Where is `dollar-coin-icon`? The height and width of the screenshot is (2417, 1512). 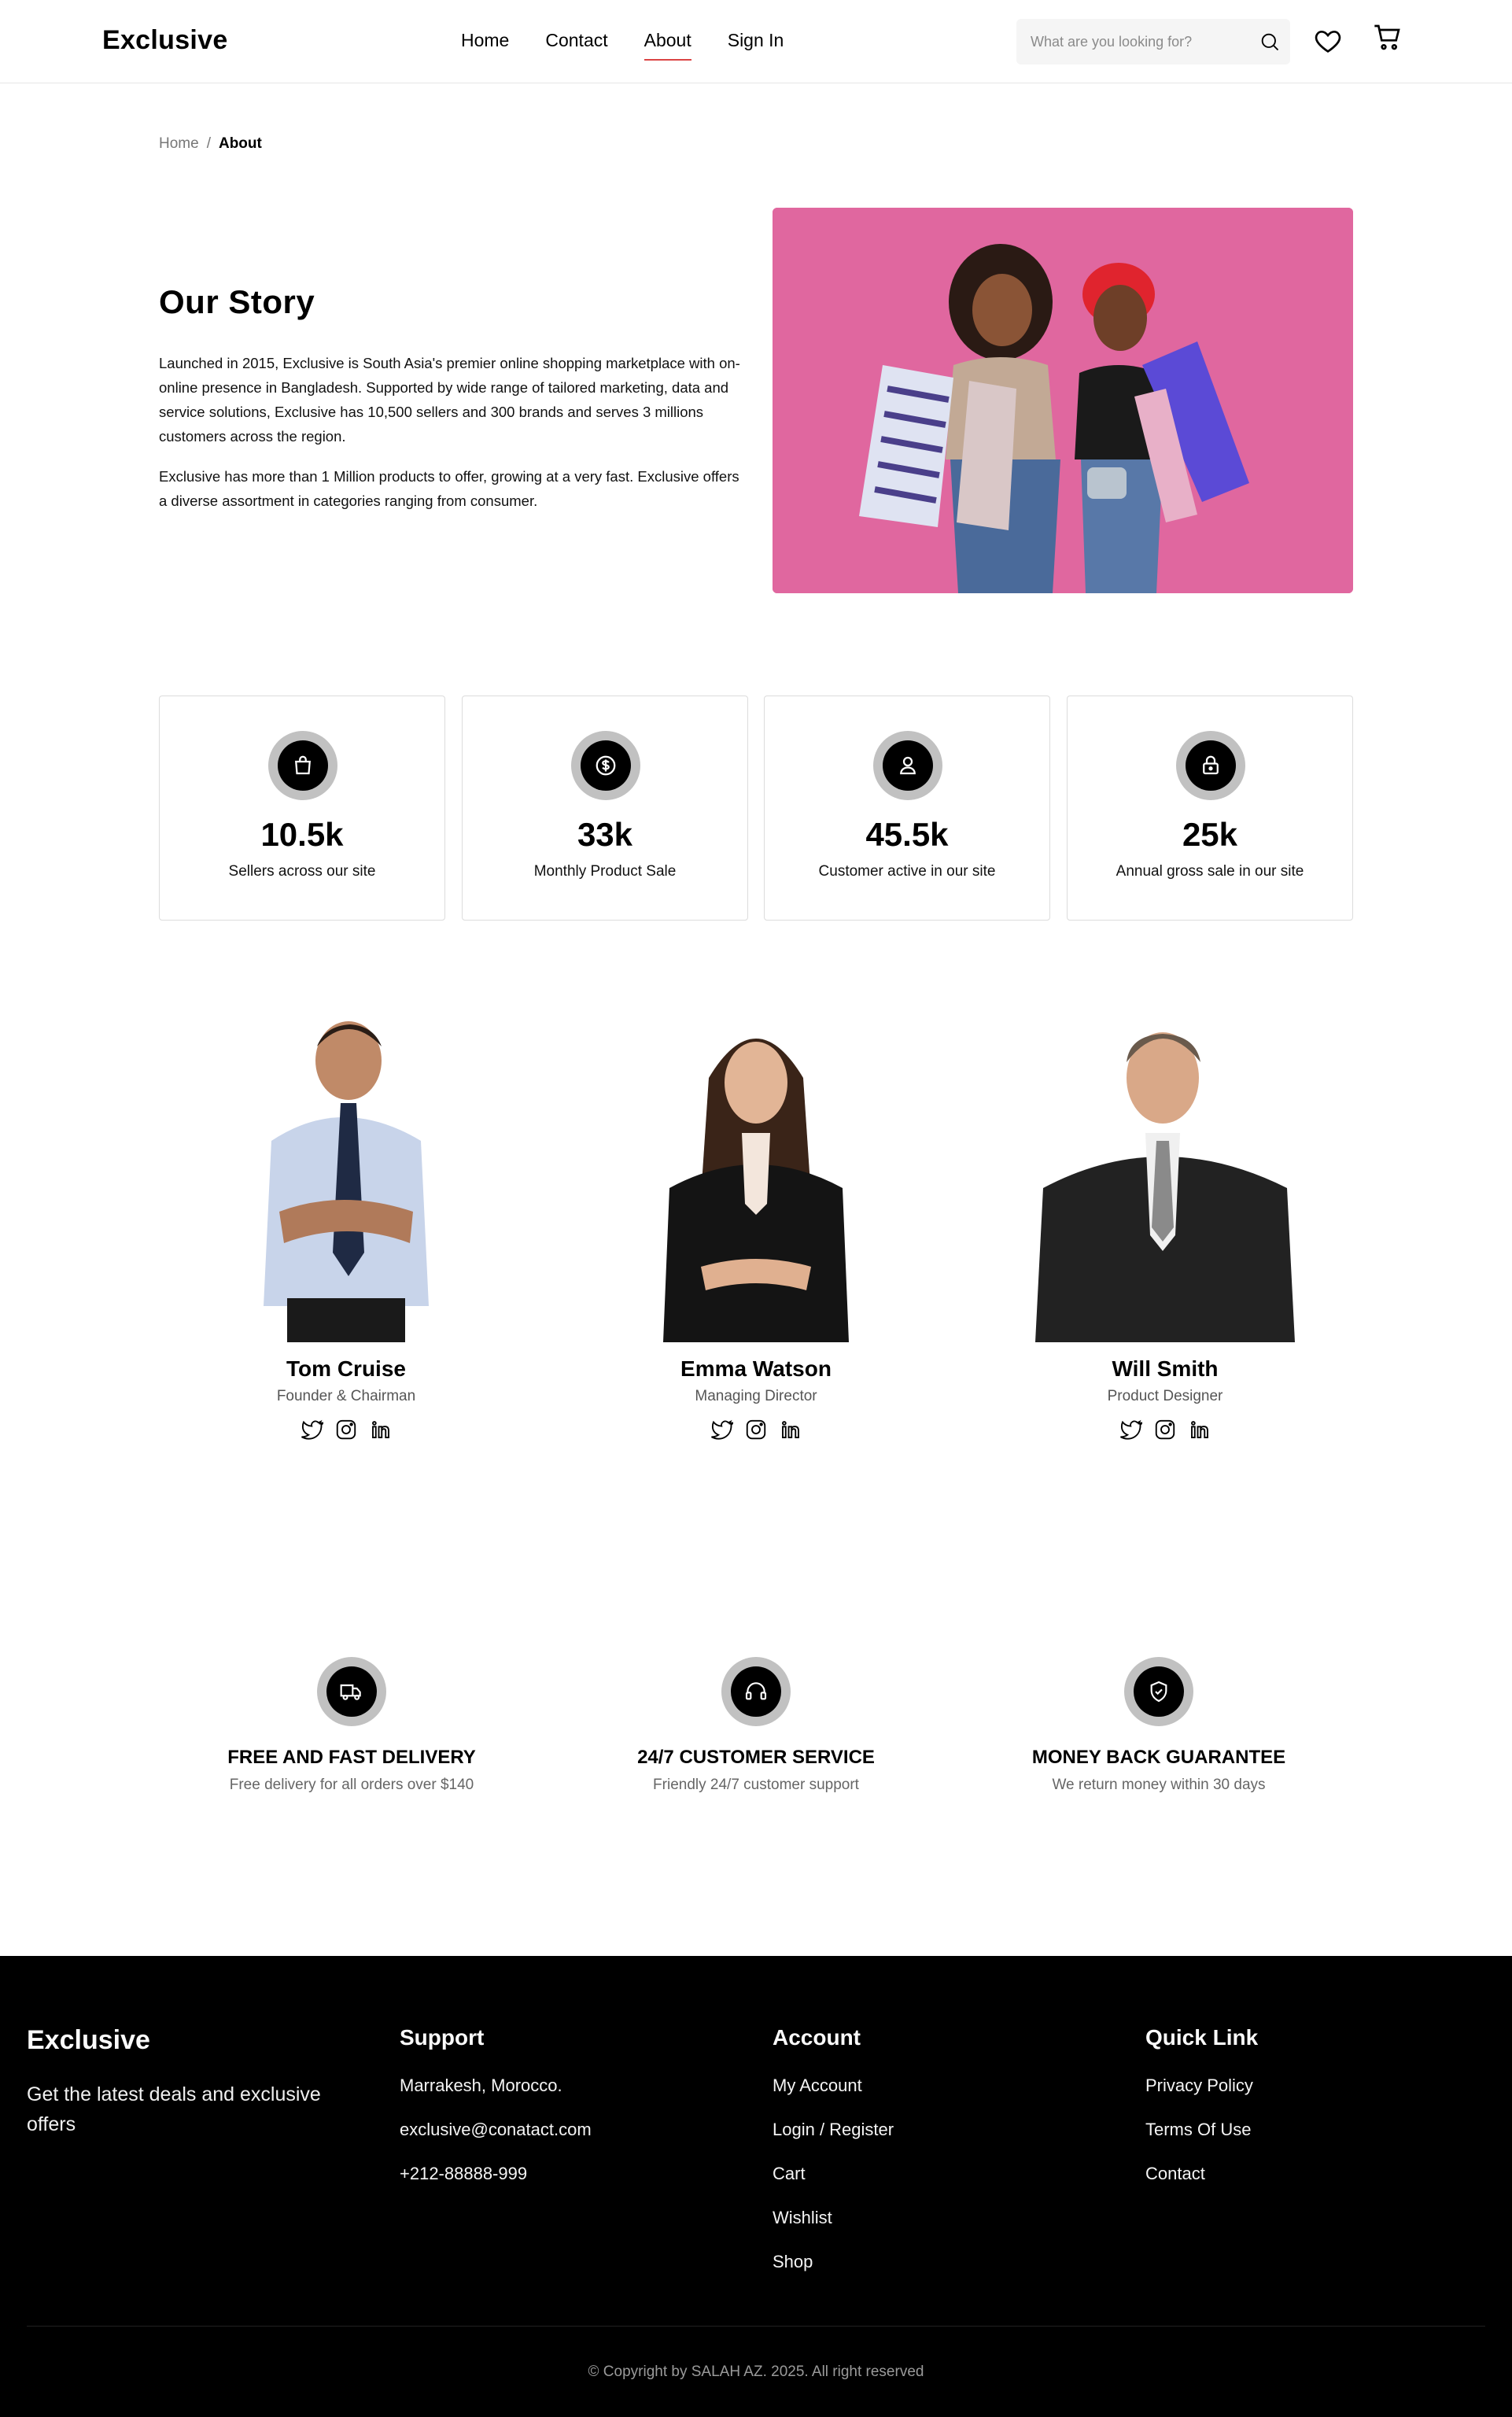 dollar-coin-icon is located at coordinates (606, 765).